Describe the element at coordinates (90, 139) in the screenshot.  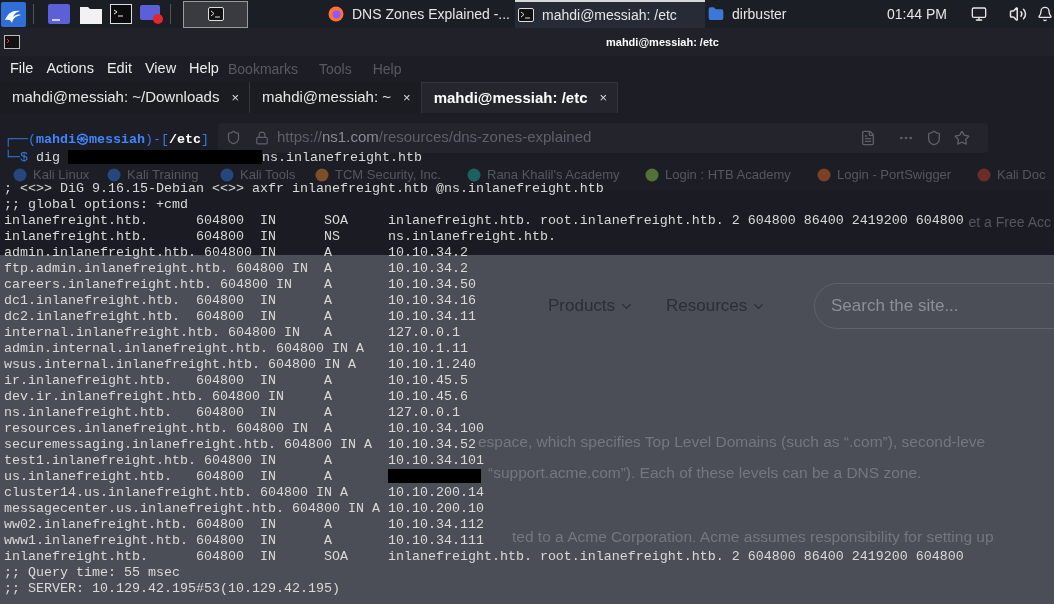
I see `prompt-user: mahdi㉿messiah` at that location.